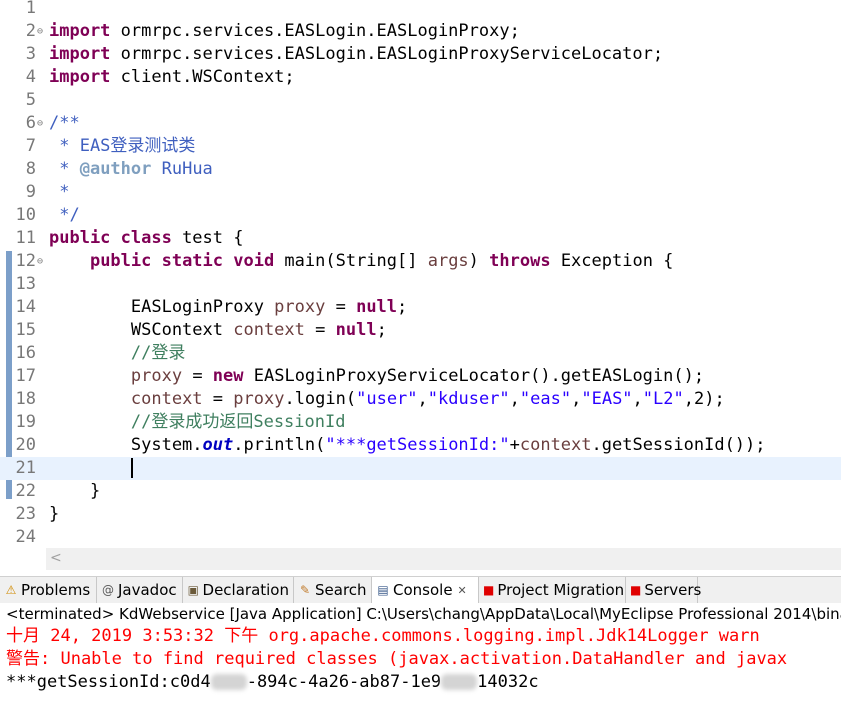 The height and width of the screenshot is (718, 841). Describe the element at coordinates (182, 169) in the screenshot. I see `code-token: RuHua` at that location.